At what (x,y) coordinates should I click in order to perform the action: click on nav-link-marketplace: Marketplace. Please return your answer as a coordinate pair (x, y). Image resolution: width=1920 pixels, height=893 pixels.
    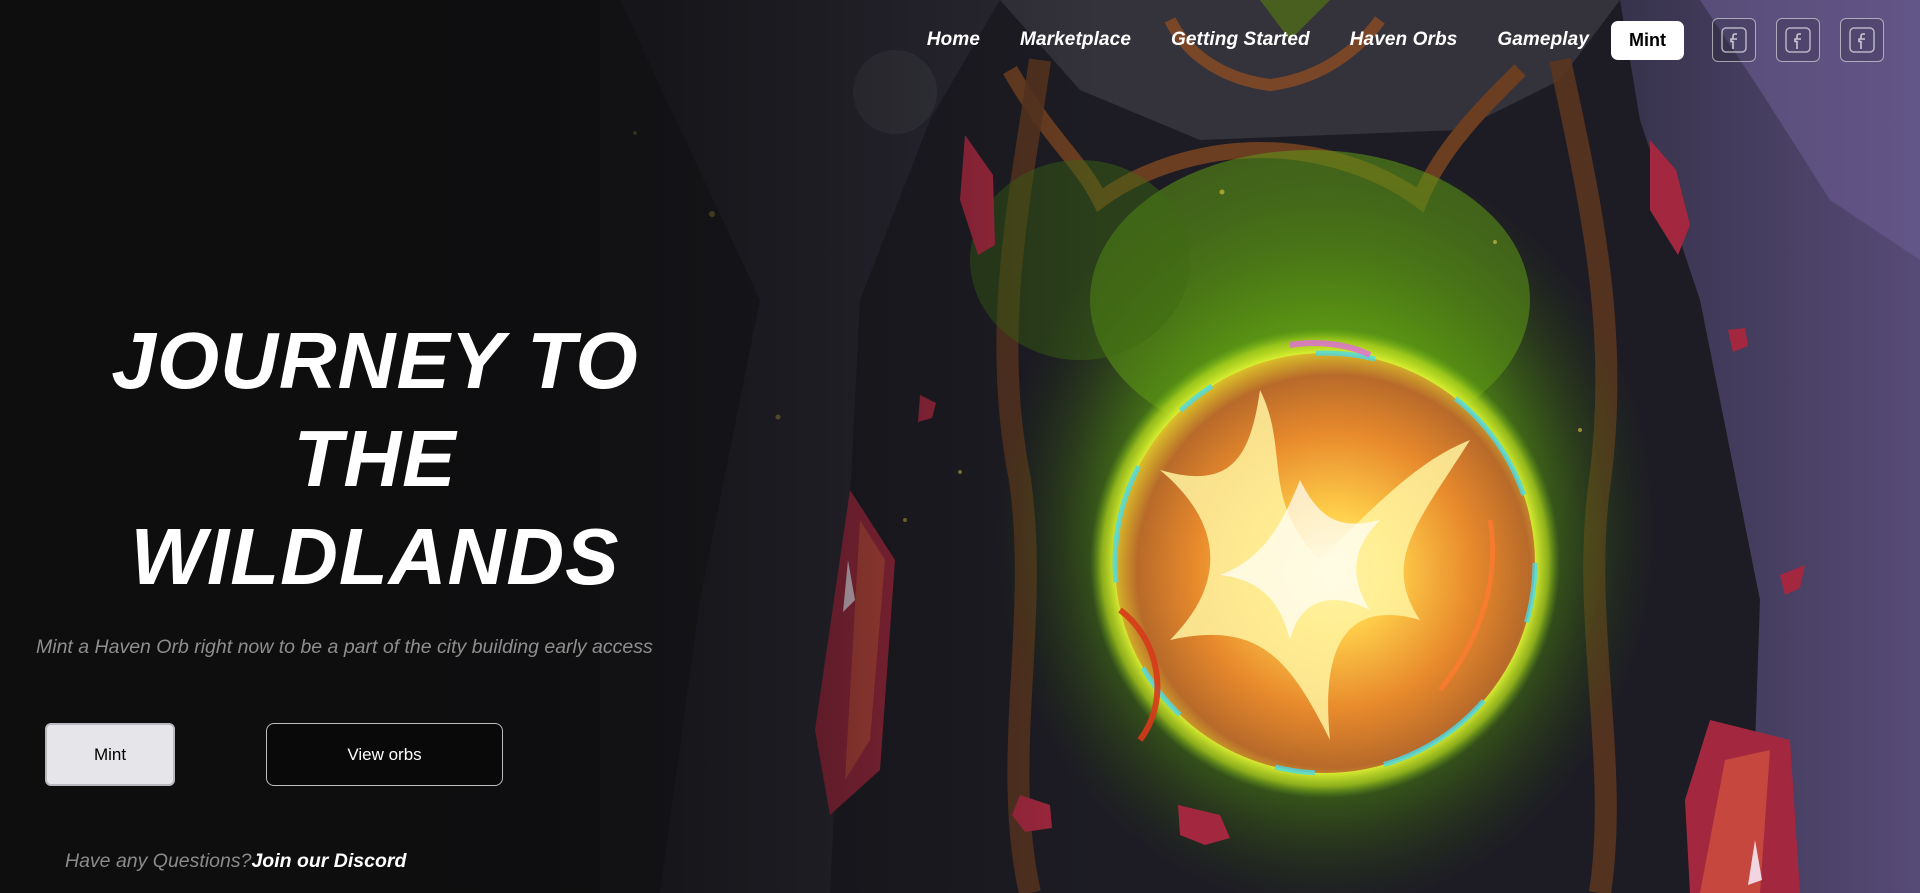
    Looking at the image, I should click on (1075, 40).